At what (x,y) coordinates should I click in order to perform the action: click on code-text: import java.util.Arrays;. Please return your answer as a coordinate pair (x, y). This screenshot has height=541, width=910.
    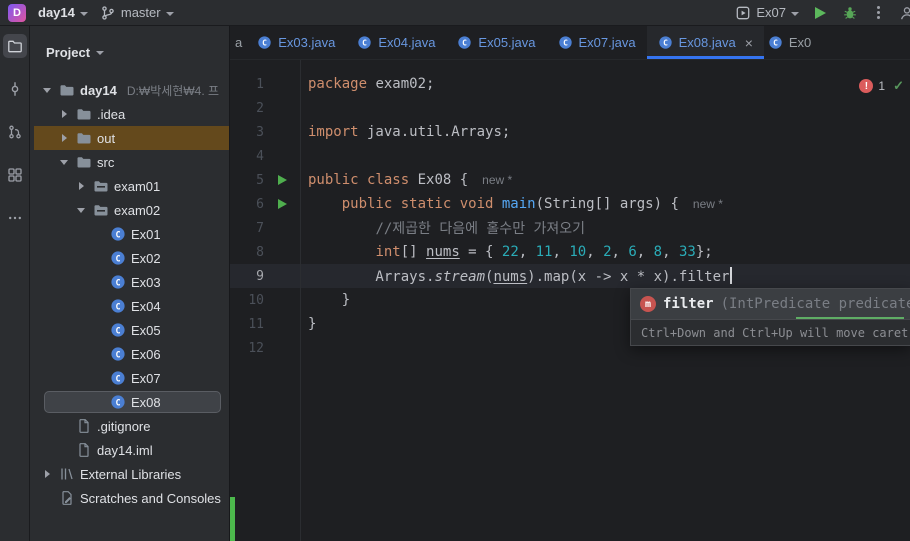
    Looking at the image, I should click on (405, 132).